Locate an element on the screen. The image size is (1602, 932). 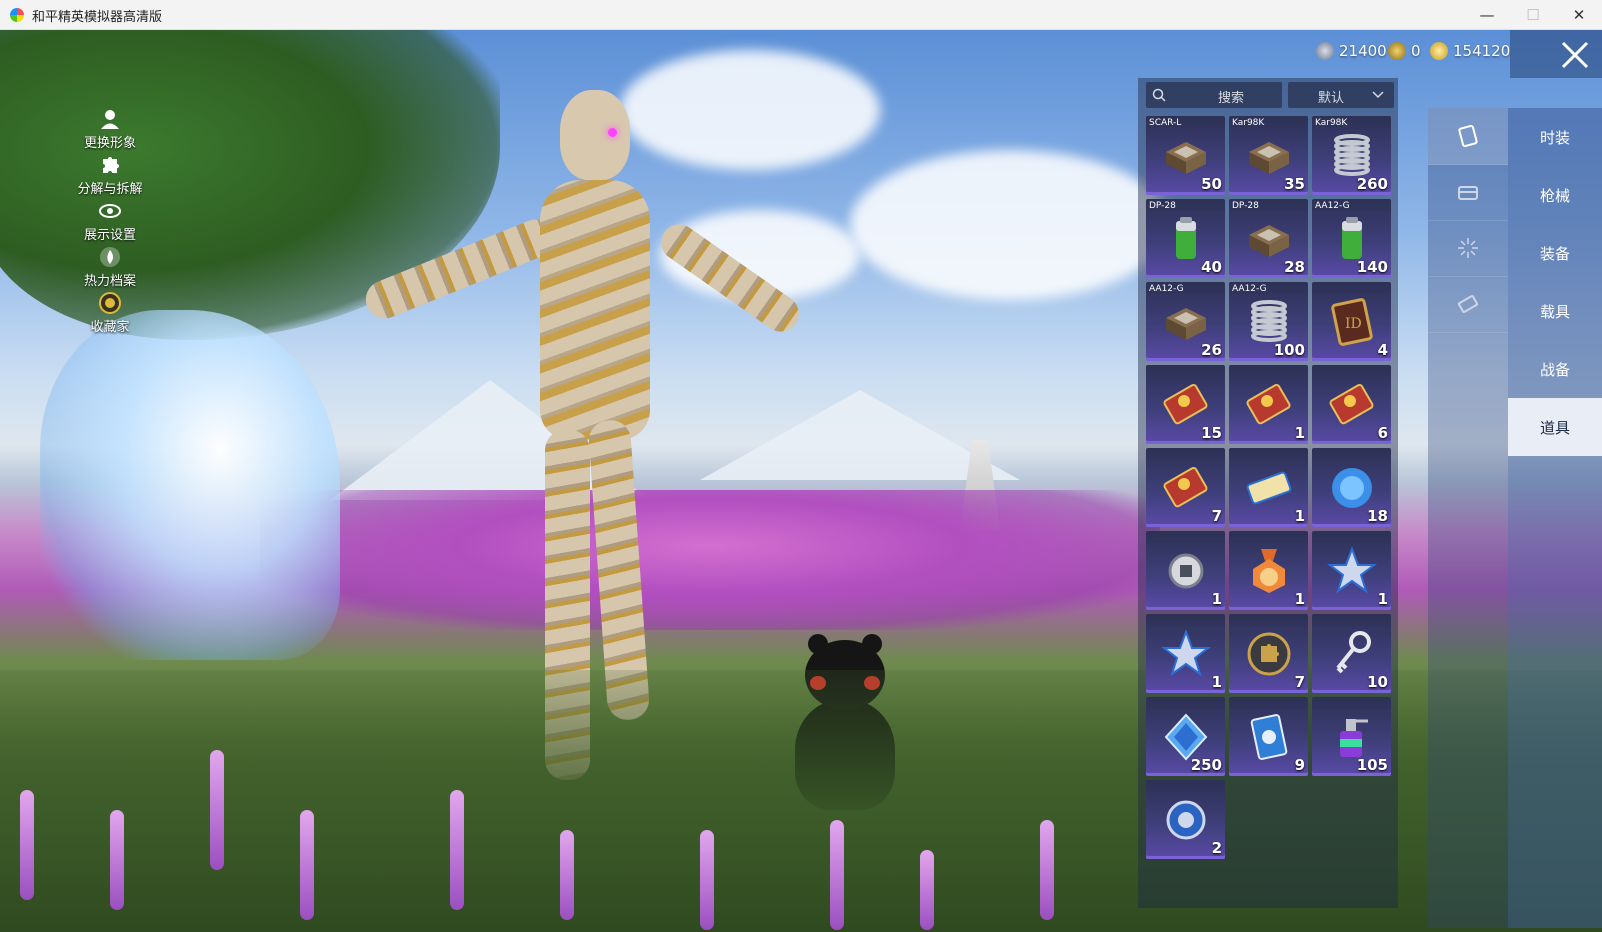
category-tab-rail: 时装 枪械 装备 载具 战备 道具 is located at coordinates (1555, 518).